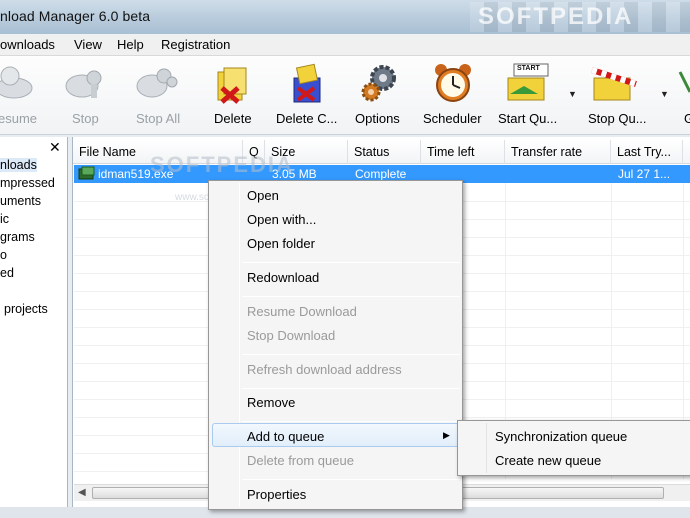 The height and width of the screenshot is (518, 690). I want to click on menu-help: Help, so click(130, 44).